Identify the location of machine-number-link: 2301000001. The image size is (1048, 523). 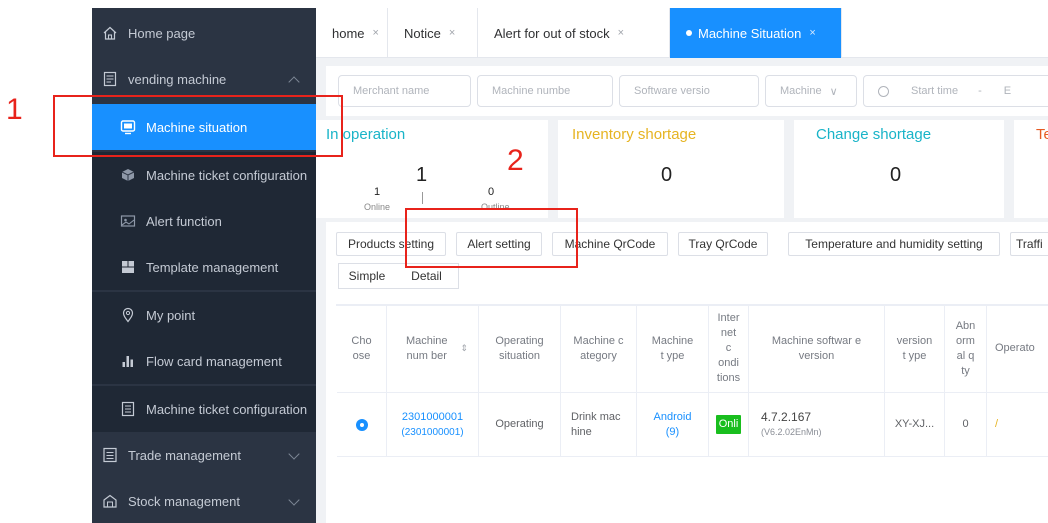
(432, 417).